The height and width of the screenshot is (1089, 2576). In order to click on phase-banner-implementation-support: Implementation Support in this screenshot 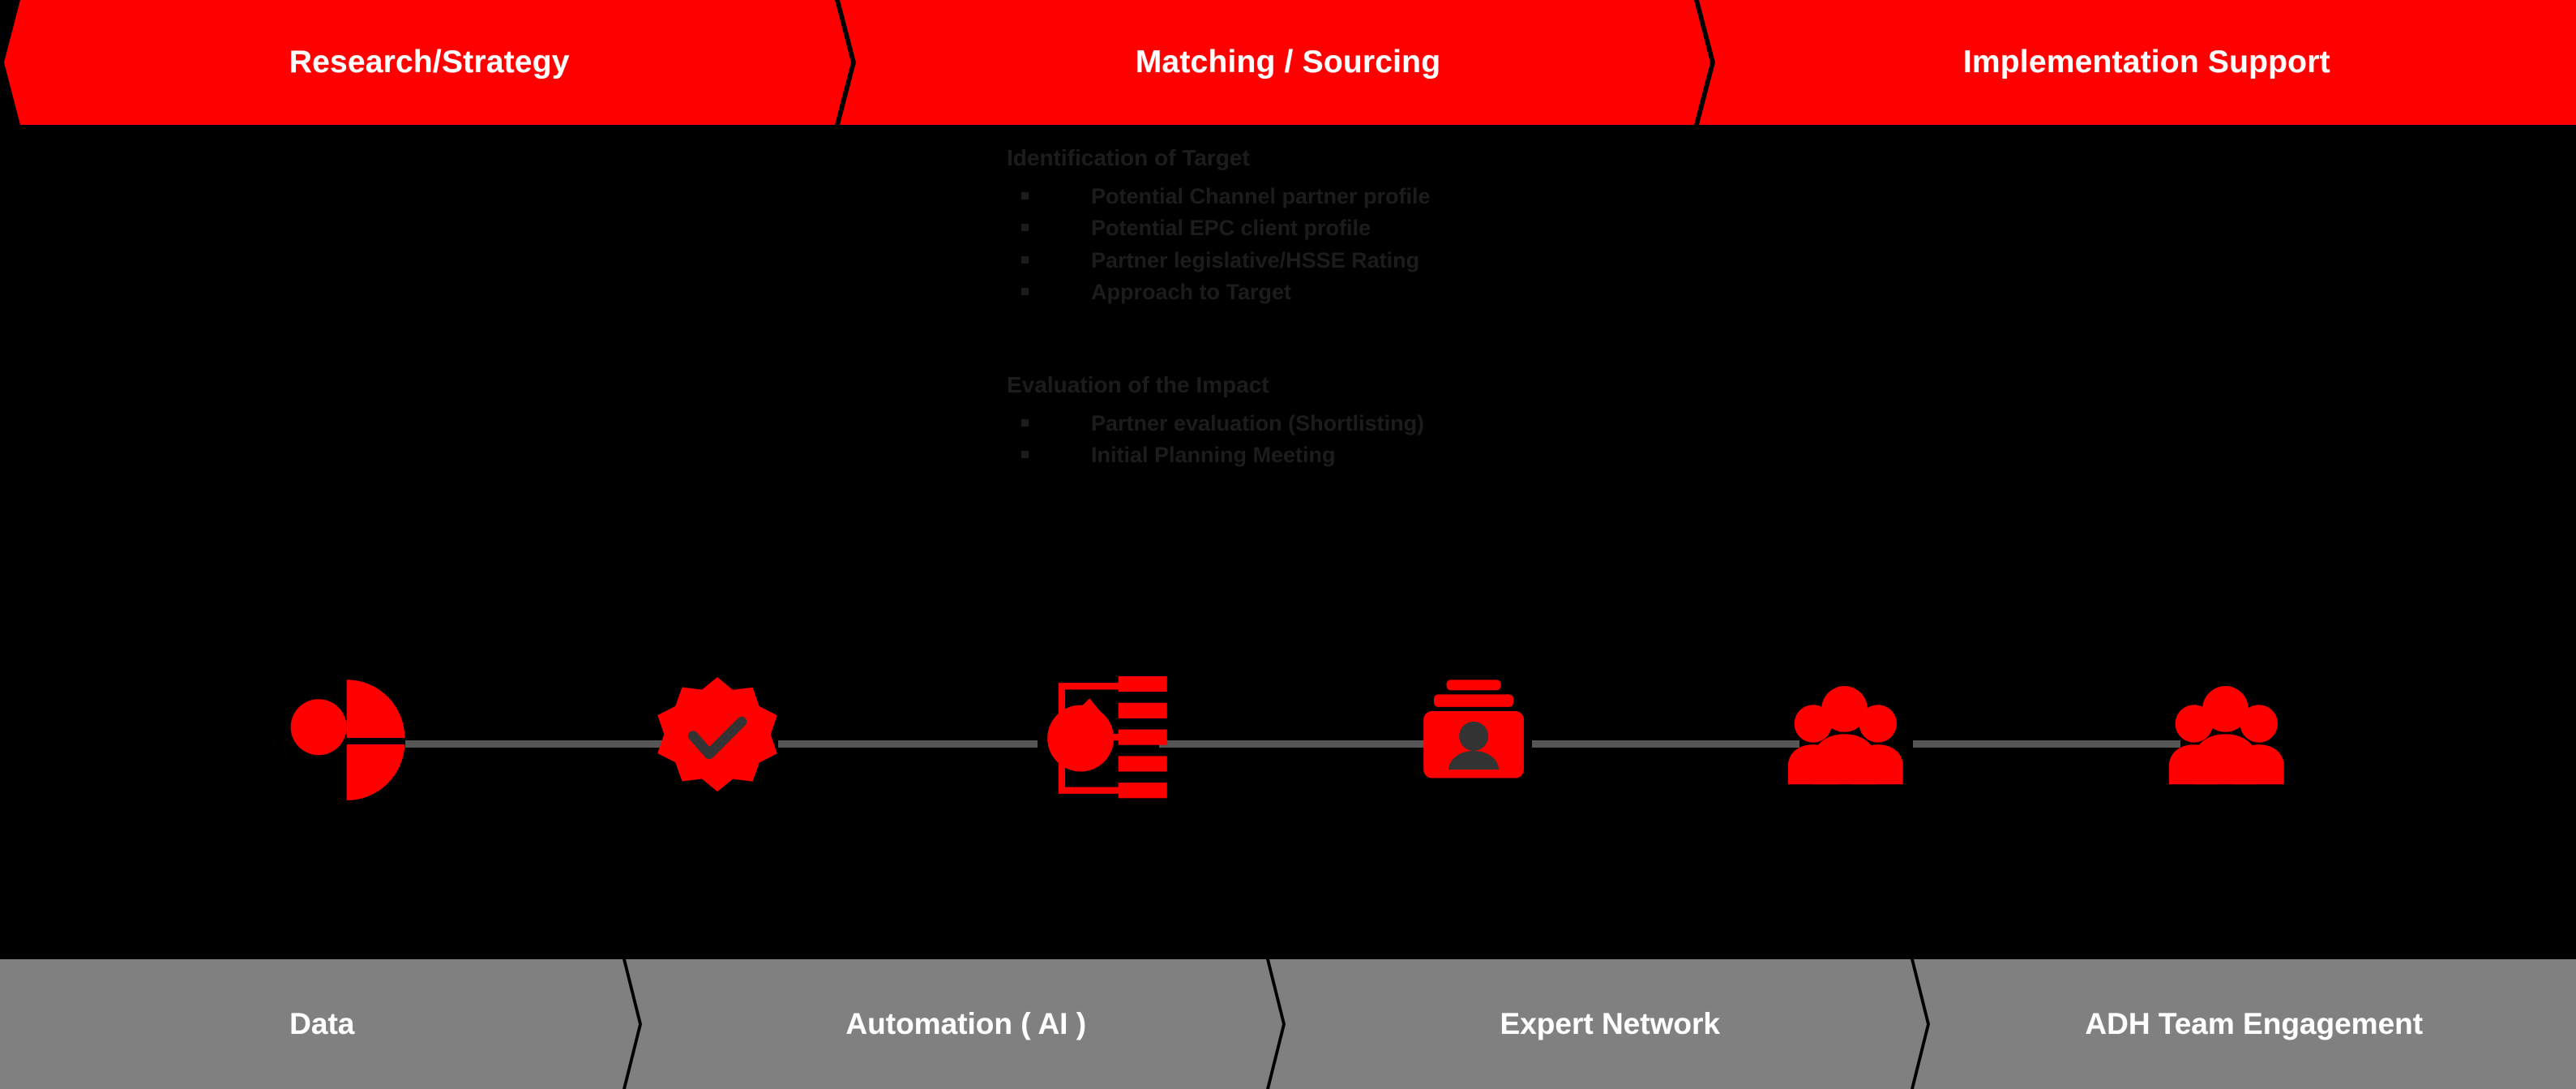, I will do `click(2146, 62)`.